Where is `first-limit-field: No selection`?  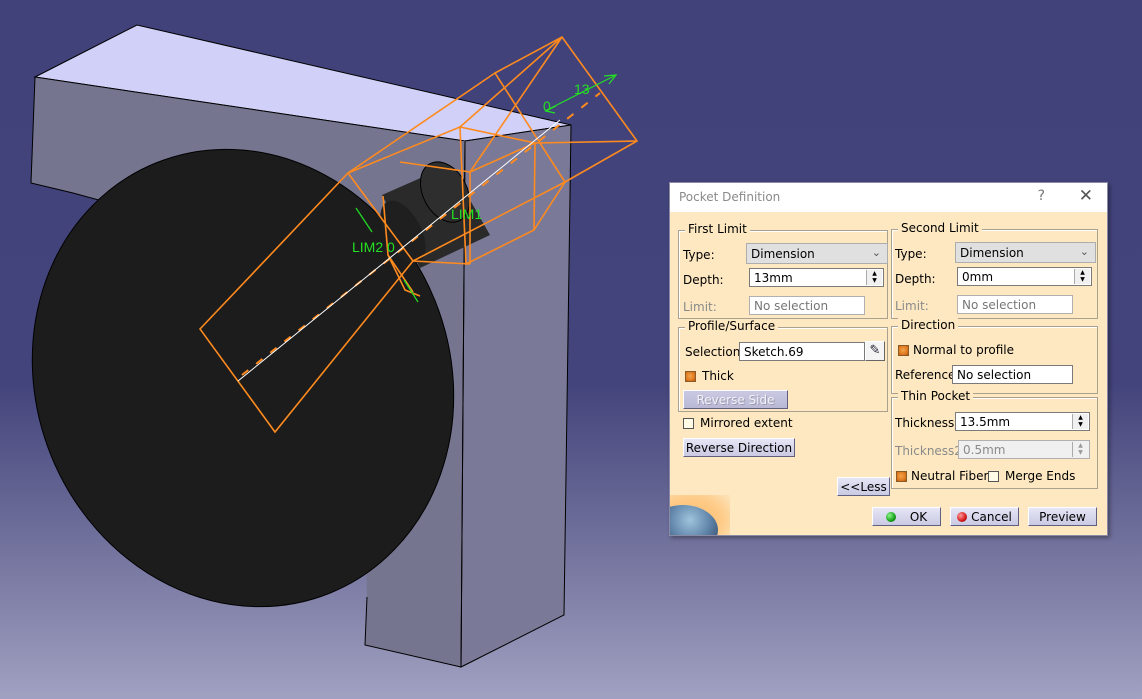
first-limit-field: No selection is located at coordinates (807, 305).